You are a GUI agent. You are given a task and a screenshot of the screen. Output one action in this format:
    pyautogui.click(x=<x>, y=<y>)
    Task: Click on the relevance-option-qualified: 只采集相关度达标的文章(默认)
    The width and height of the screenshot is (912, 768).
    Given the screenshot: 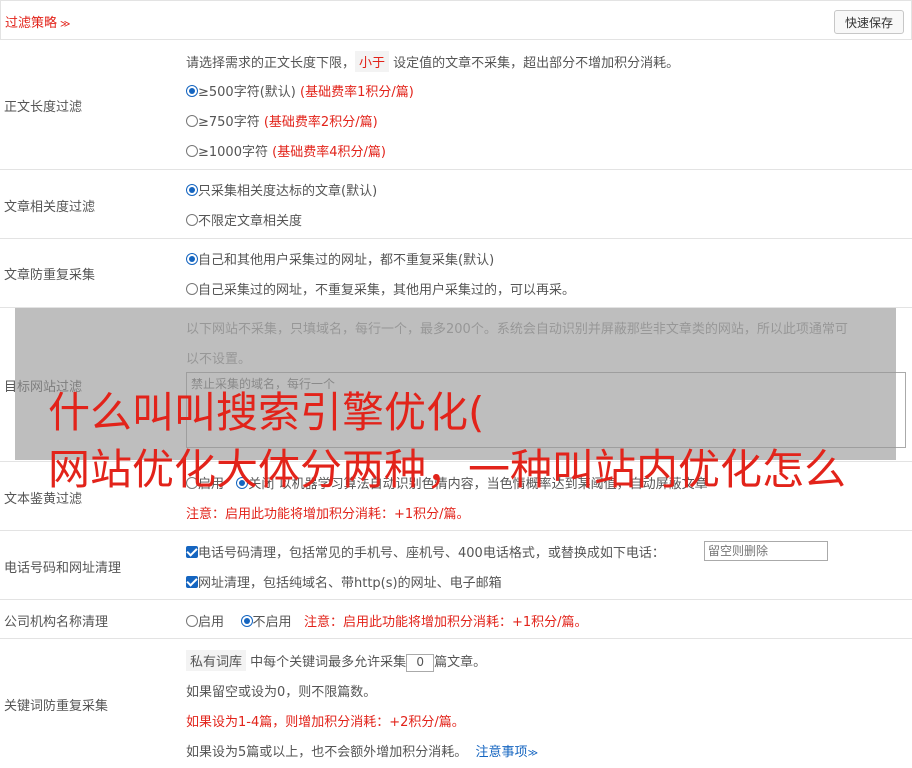 What is the action you would take?
    pyautogui.click(x=281, y=189)
    